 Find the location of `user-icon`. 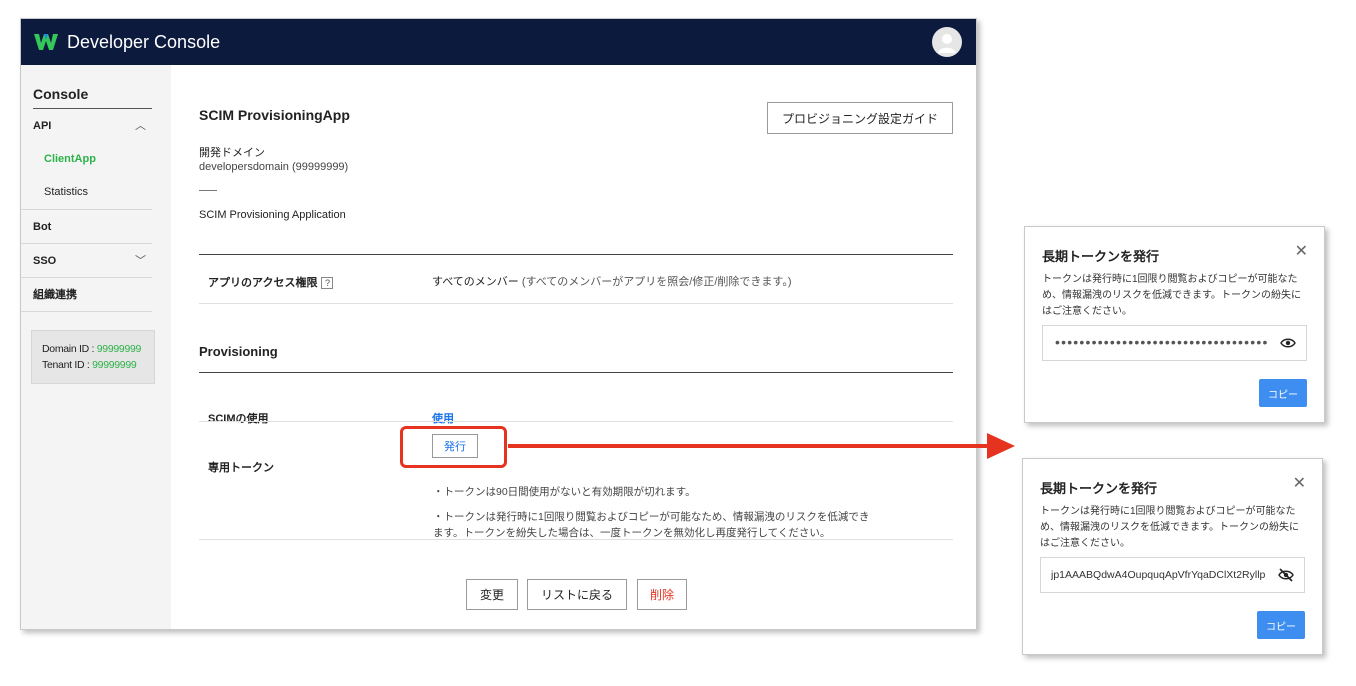

user-icon is located at coordinates (947, 43).